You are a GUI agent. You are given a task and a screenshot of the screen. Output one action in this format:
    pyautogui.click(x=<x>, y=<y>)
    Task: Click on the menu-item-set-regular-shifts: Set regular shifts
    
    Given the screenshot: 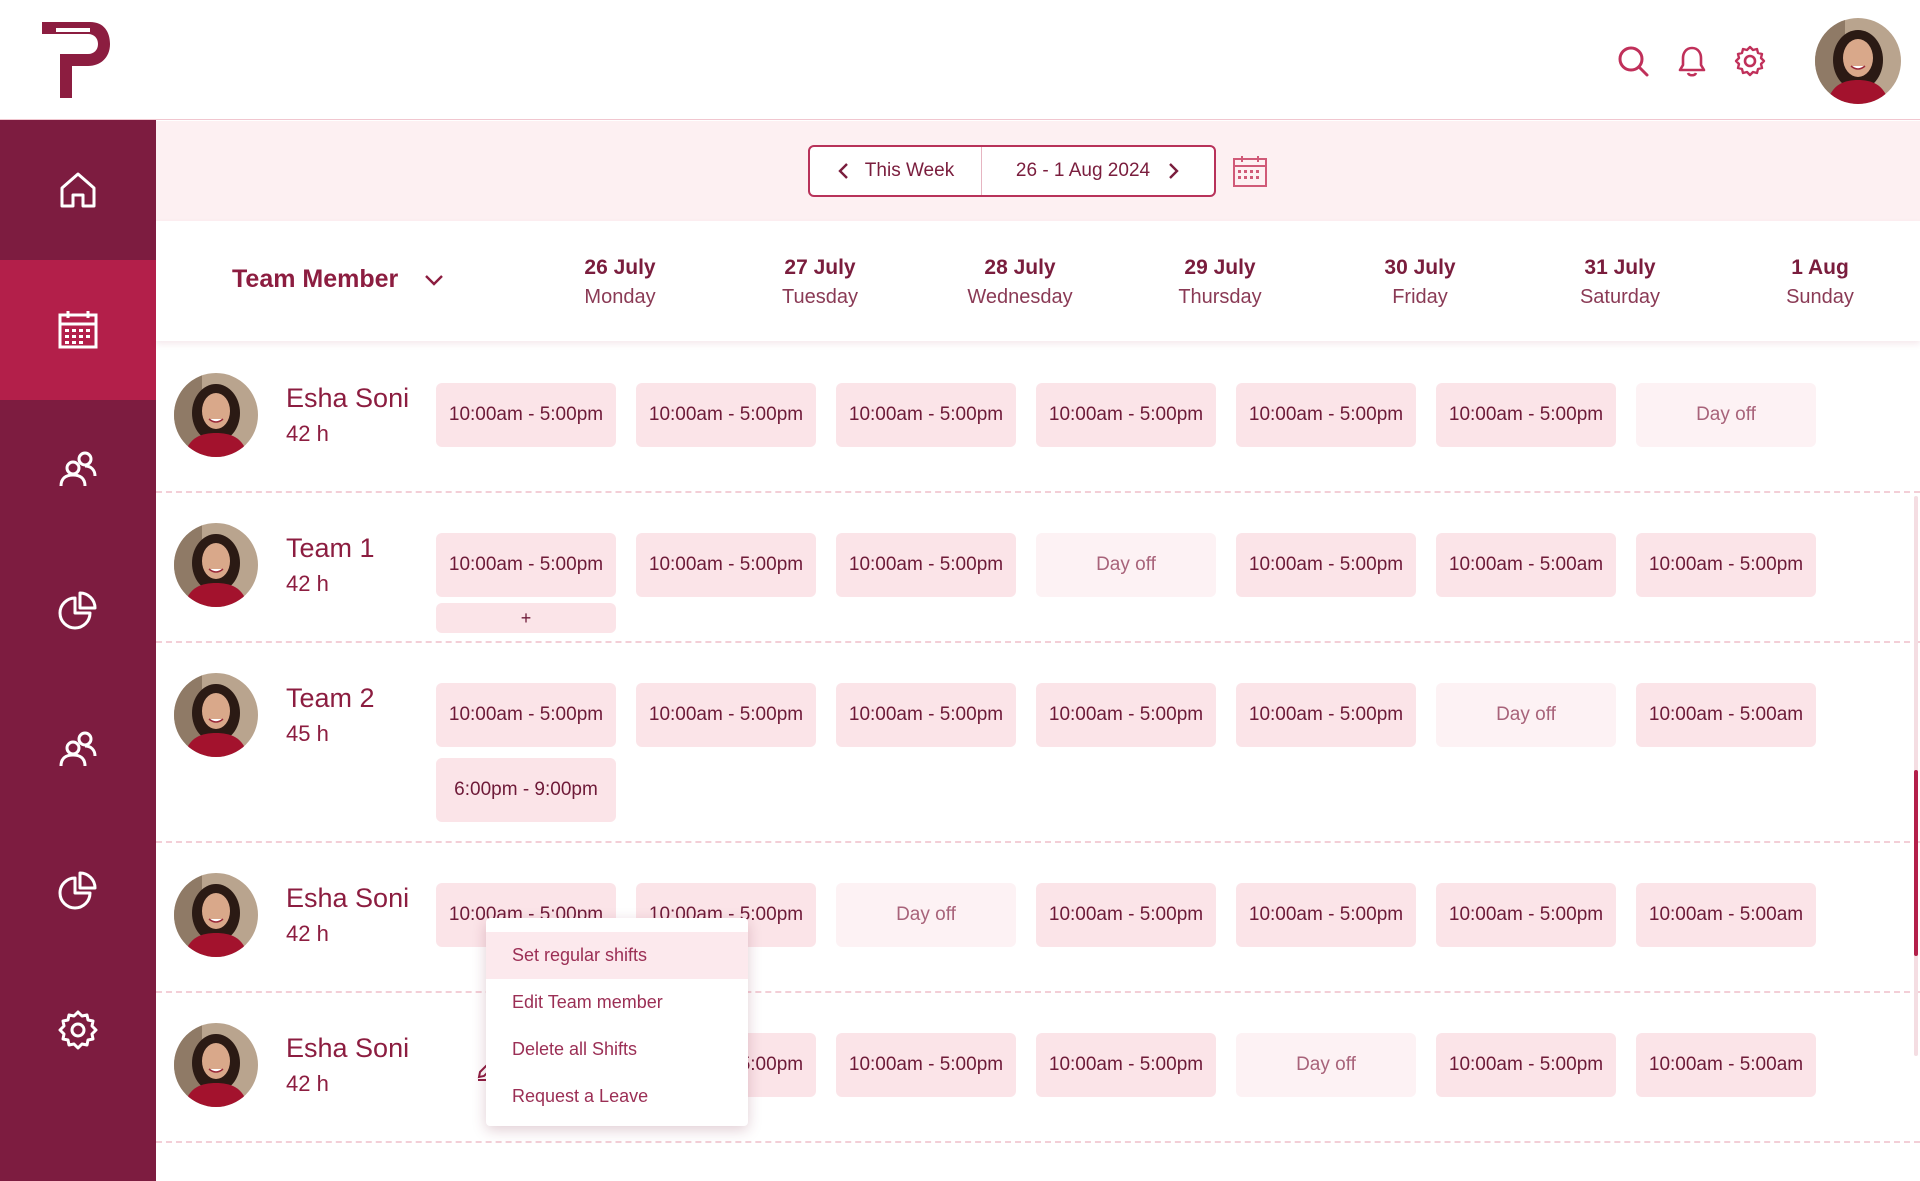 What is the action you would take?
    pyautogui.click(x=617, y=955)
    